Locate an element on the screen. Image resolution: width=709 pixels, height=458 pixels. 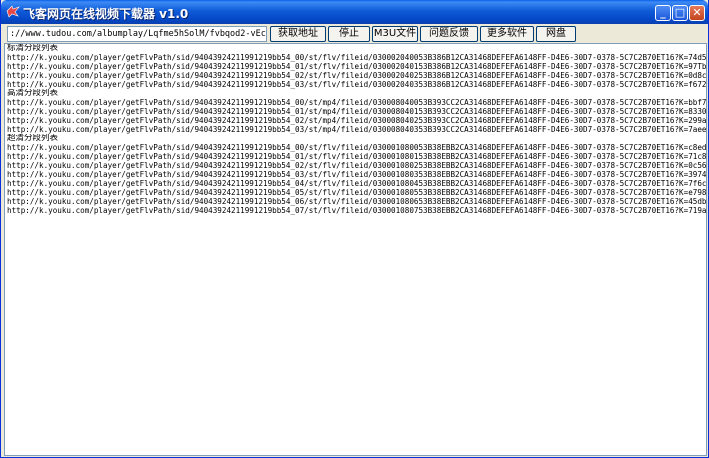
fetch-address-button: 获取地址 is located at coordinates (298, 34).